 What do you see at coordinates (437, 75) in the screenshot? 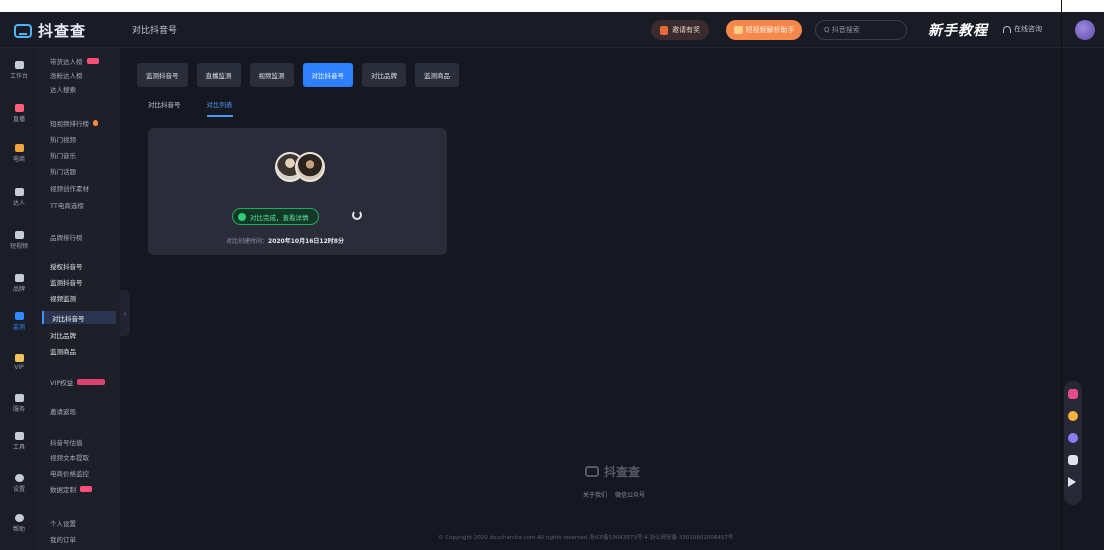
I see `tab-monitor-product: 监测商品` at bounding box center [437, 75].